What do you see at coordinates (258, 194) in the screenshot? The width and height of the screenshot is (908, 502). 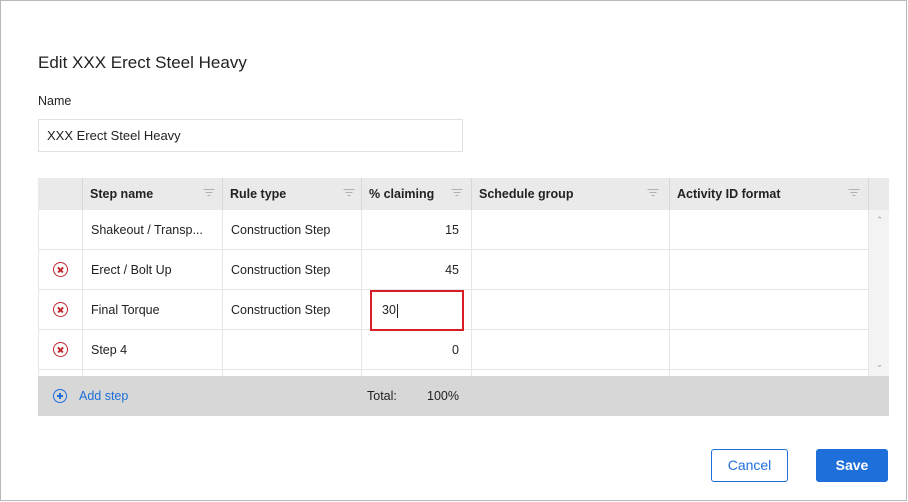 I see `column-header-label: Rule type` at bounding box center [258, 194].